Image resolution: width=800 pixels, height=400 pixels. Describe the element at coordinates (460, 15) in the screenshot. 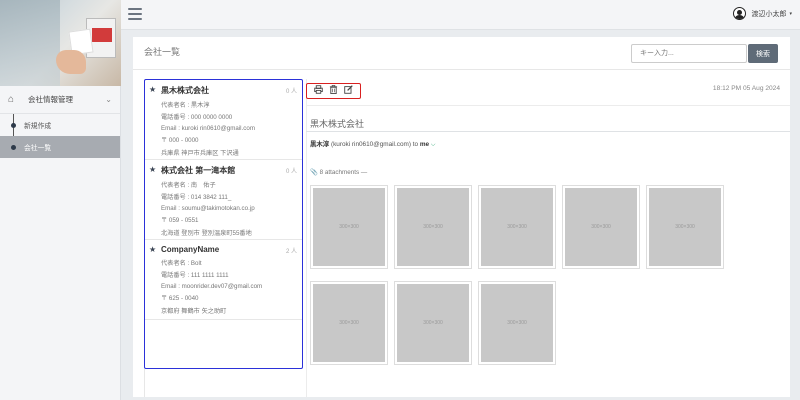

I see `topbar: 渡辺小太郎 ▾` at that location.